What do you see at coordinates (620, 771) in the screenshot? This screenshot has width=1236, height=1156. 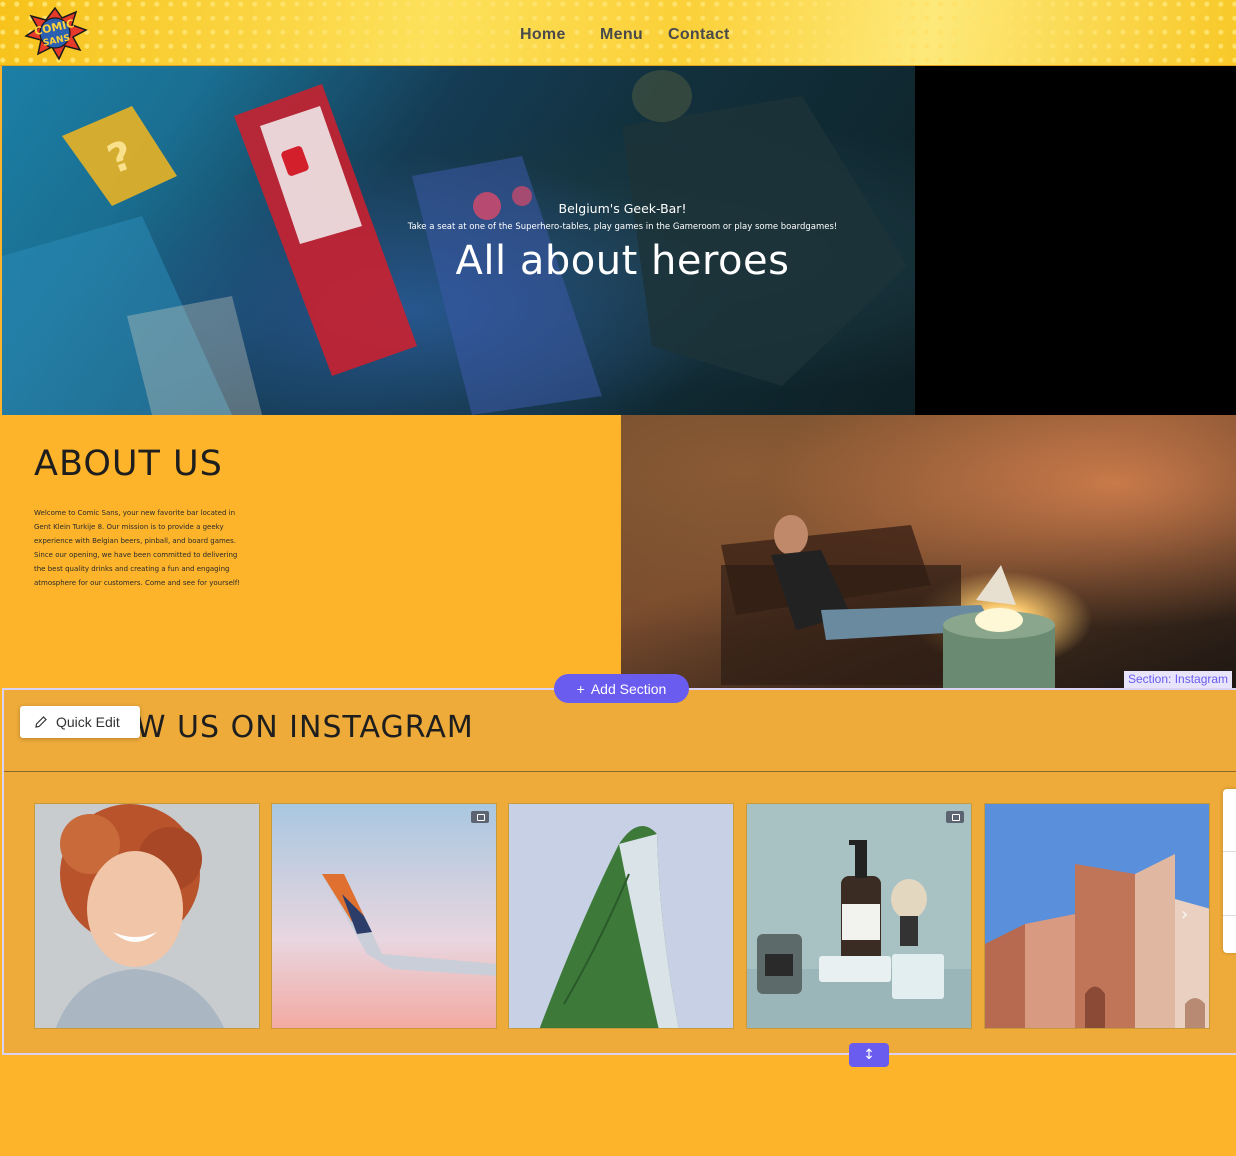 I see `instagram-divider` at bounding box center [620, 771].